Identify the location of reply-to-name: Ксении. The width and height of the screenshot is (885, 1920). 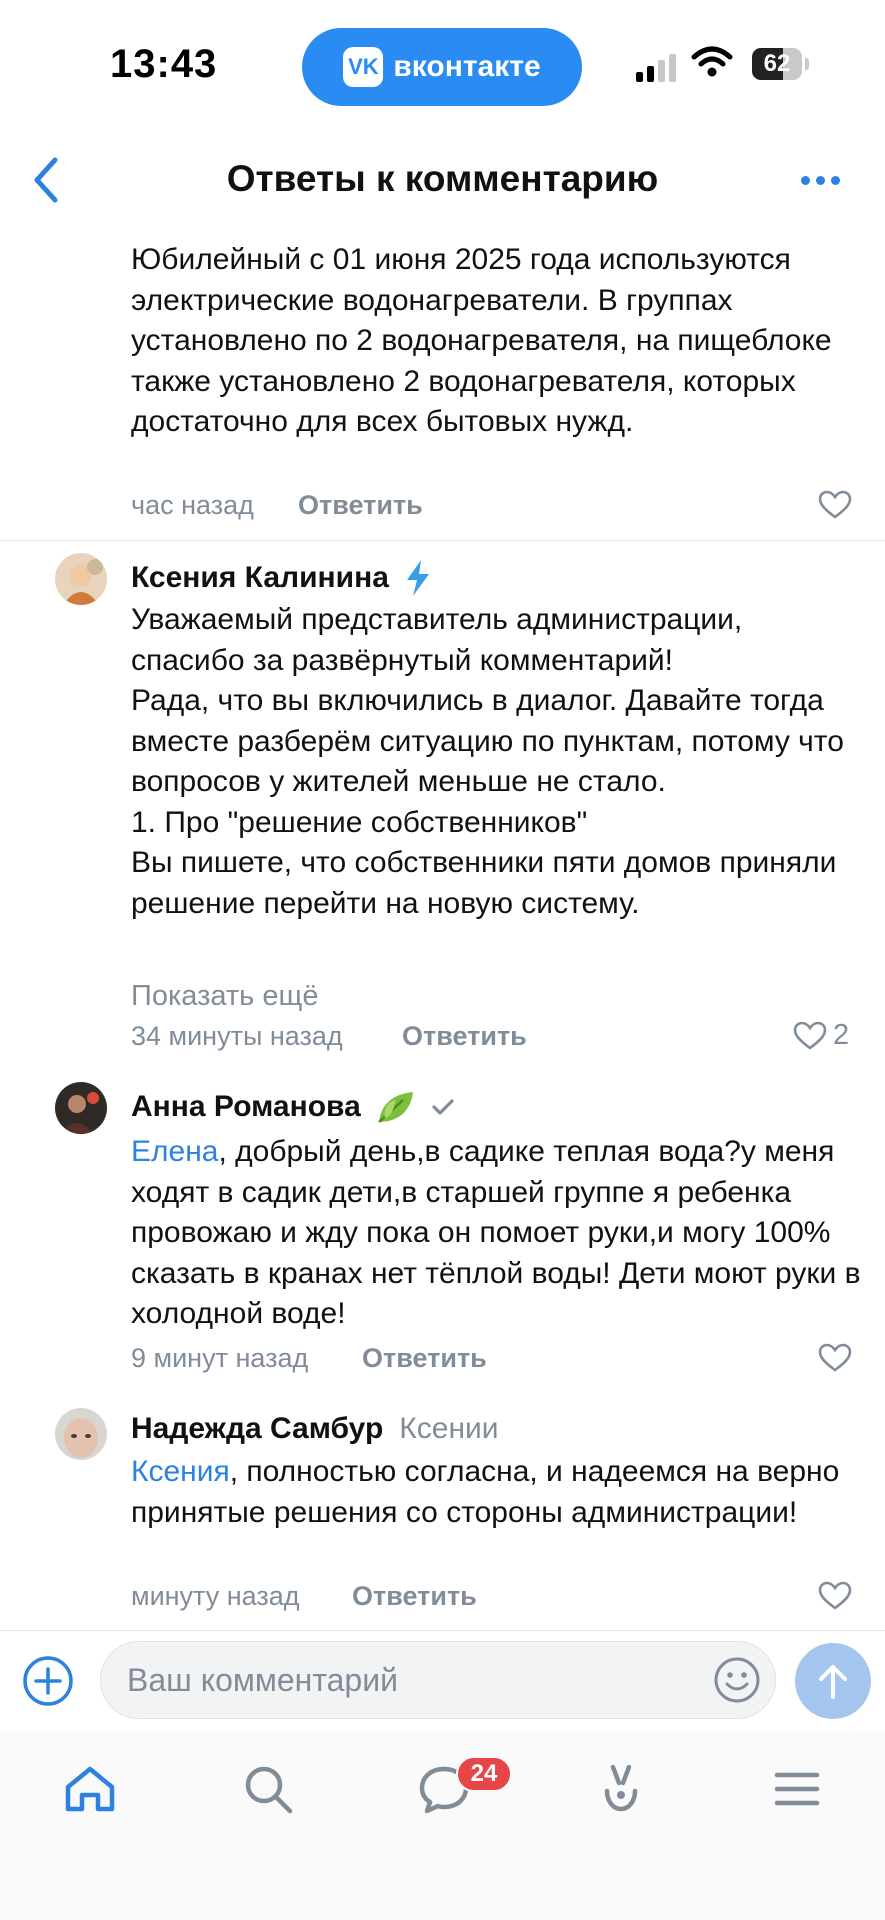
(449, 1428).